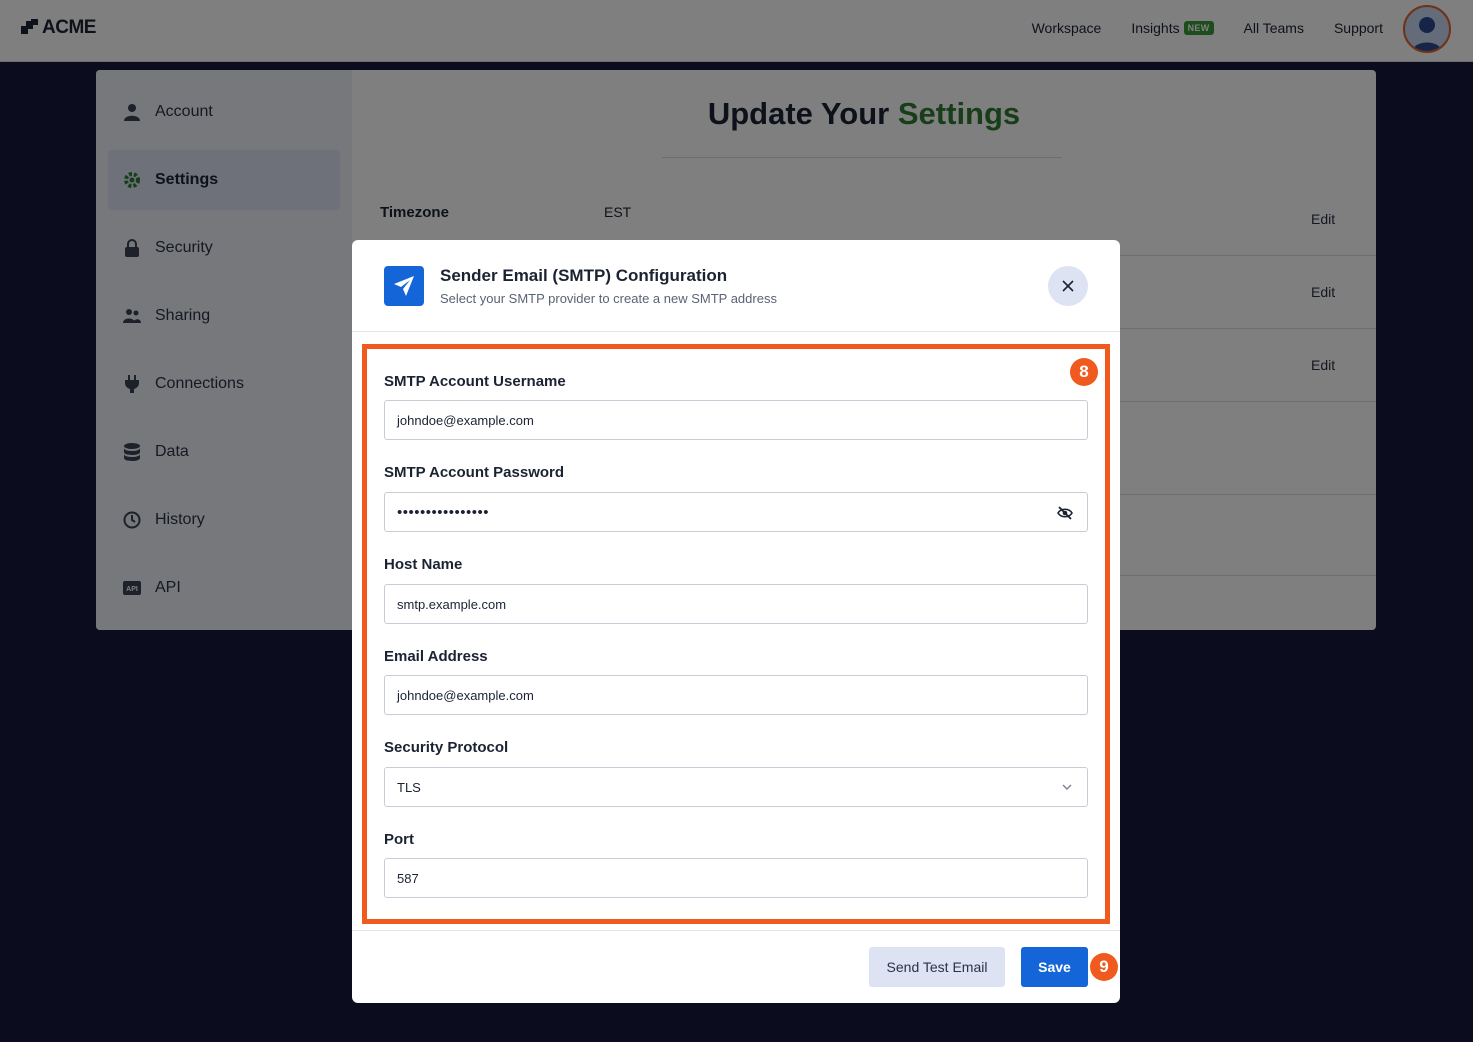 The width and height of the screenshot is (1473, 1042). What do you see at coordinates (1067, 787) in the screenshot?
I see `chevron-down-icon` at bounding box center [1067, 787].